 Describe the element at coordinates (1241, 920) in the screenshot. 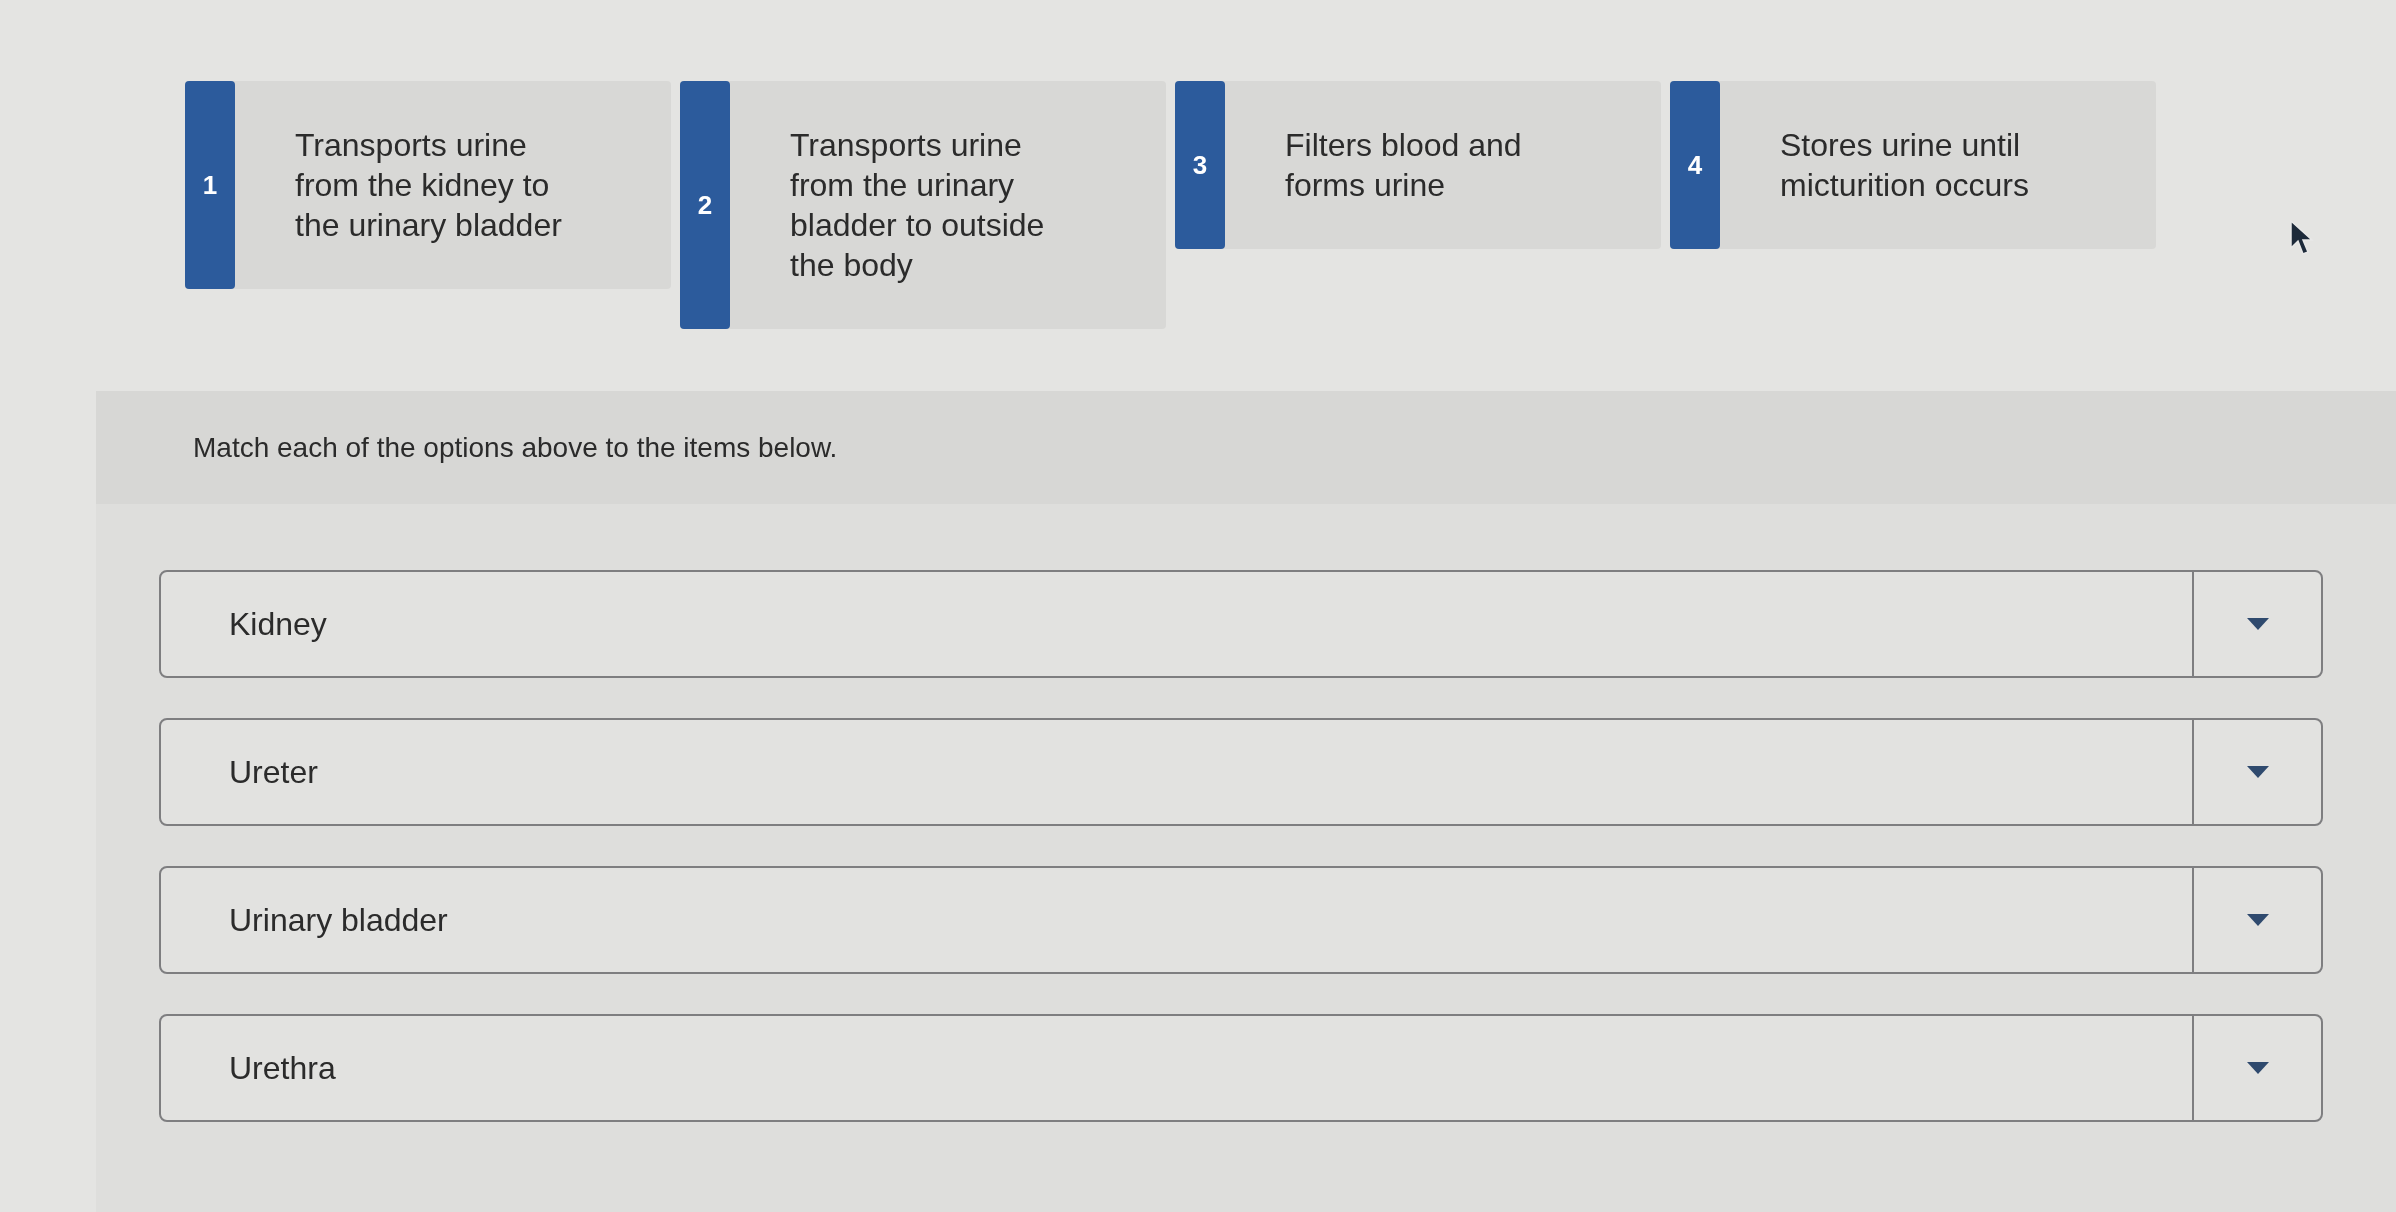

I see `answer-dropdown: Urinary bladder` at that location.